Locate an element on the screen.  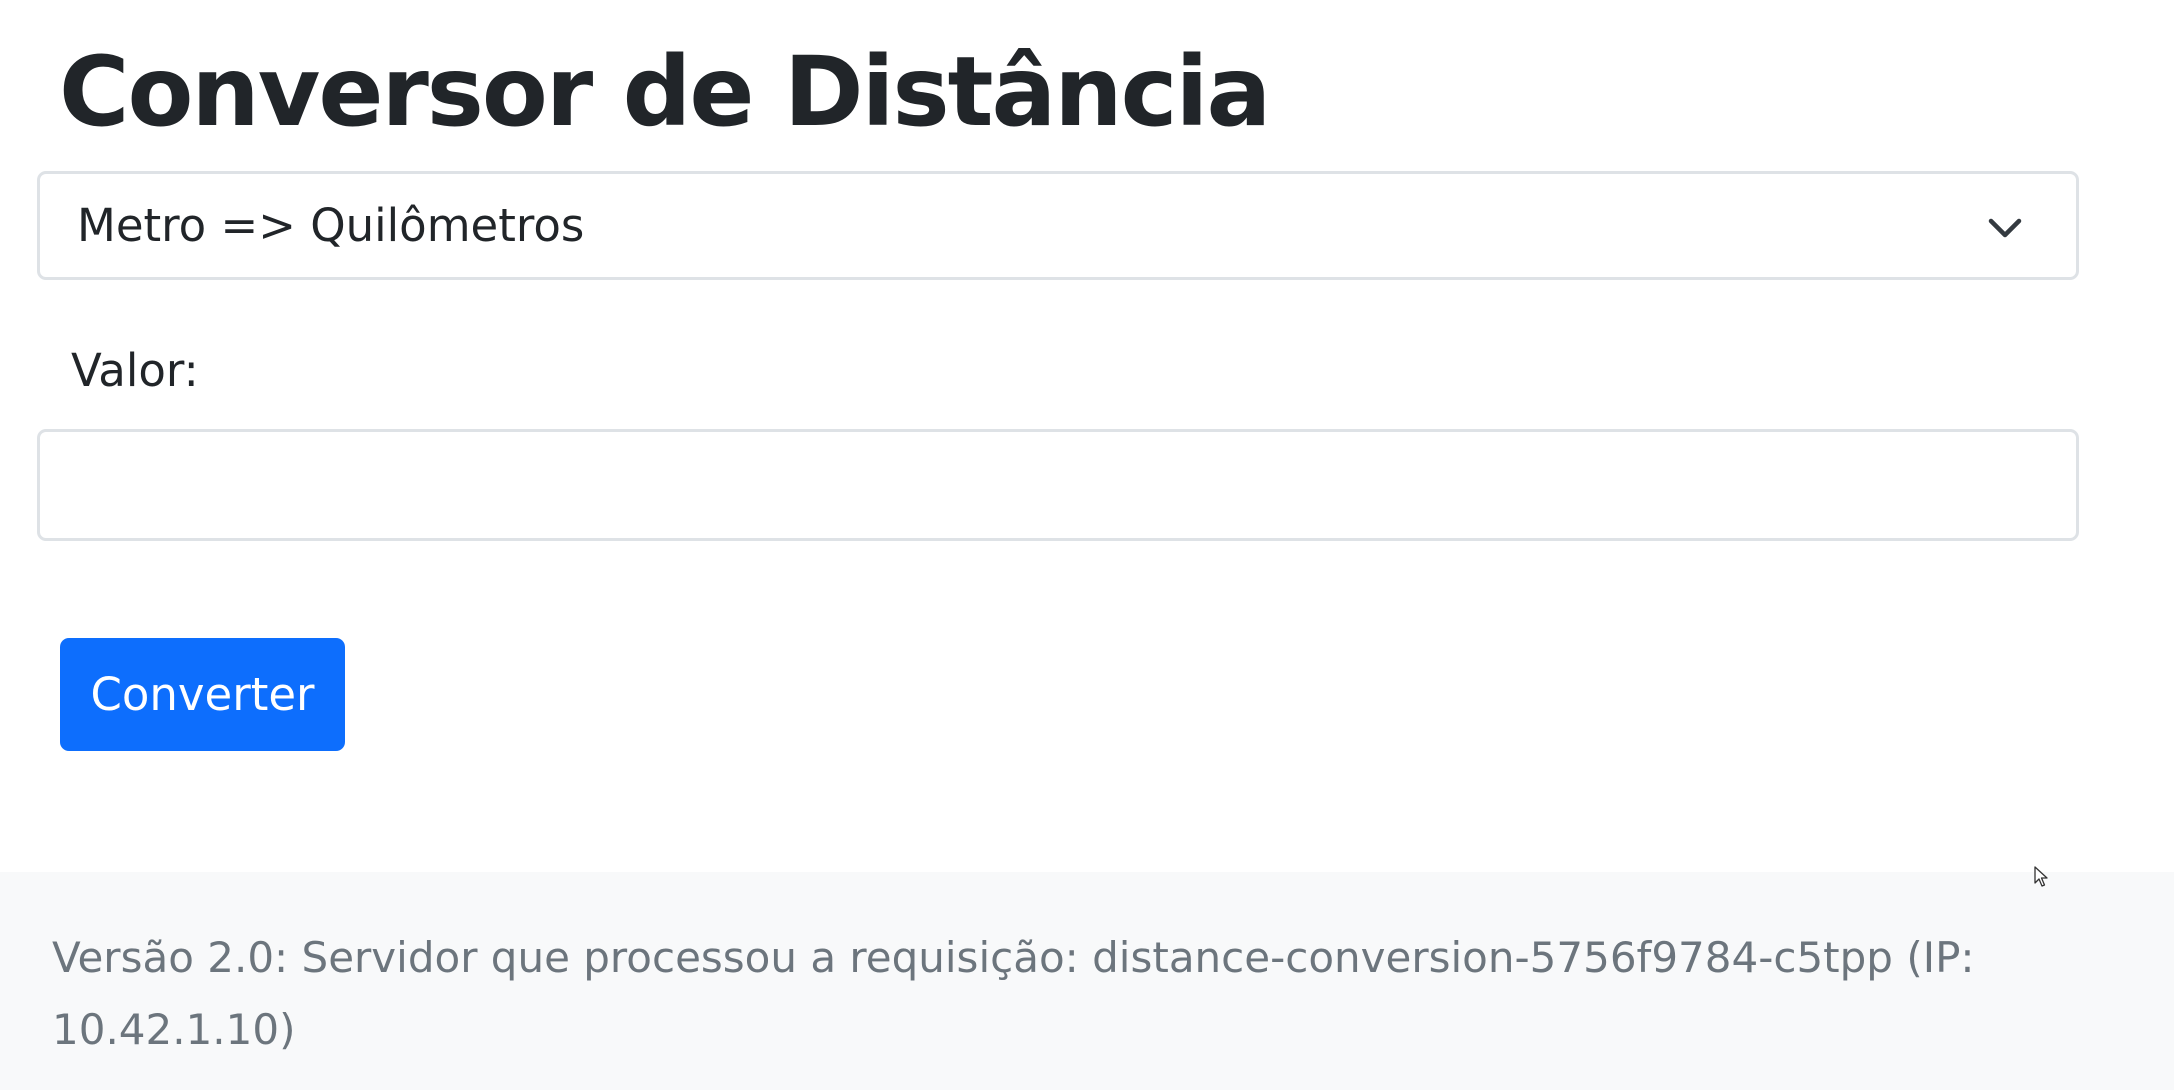
chevron-down-icon is located at coordinates (2005, 228).